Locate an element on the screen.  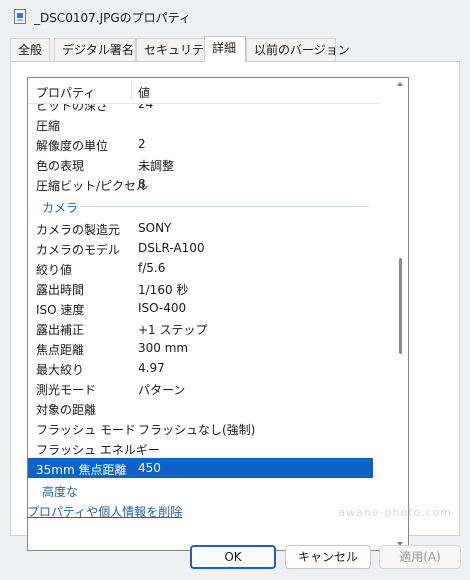
list-item: フラッシュ モード フラッシュなし(強制) is located at coordinates (200, 428).